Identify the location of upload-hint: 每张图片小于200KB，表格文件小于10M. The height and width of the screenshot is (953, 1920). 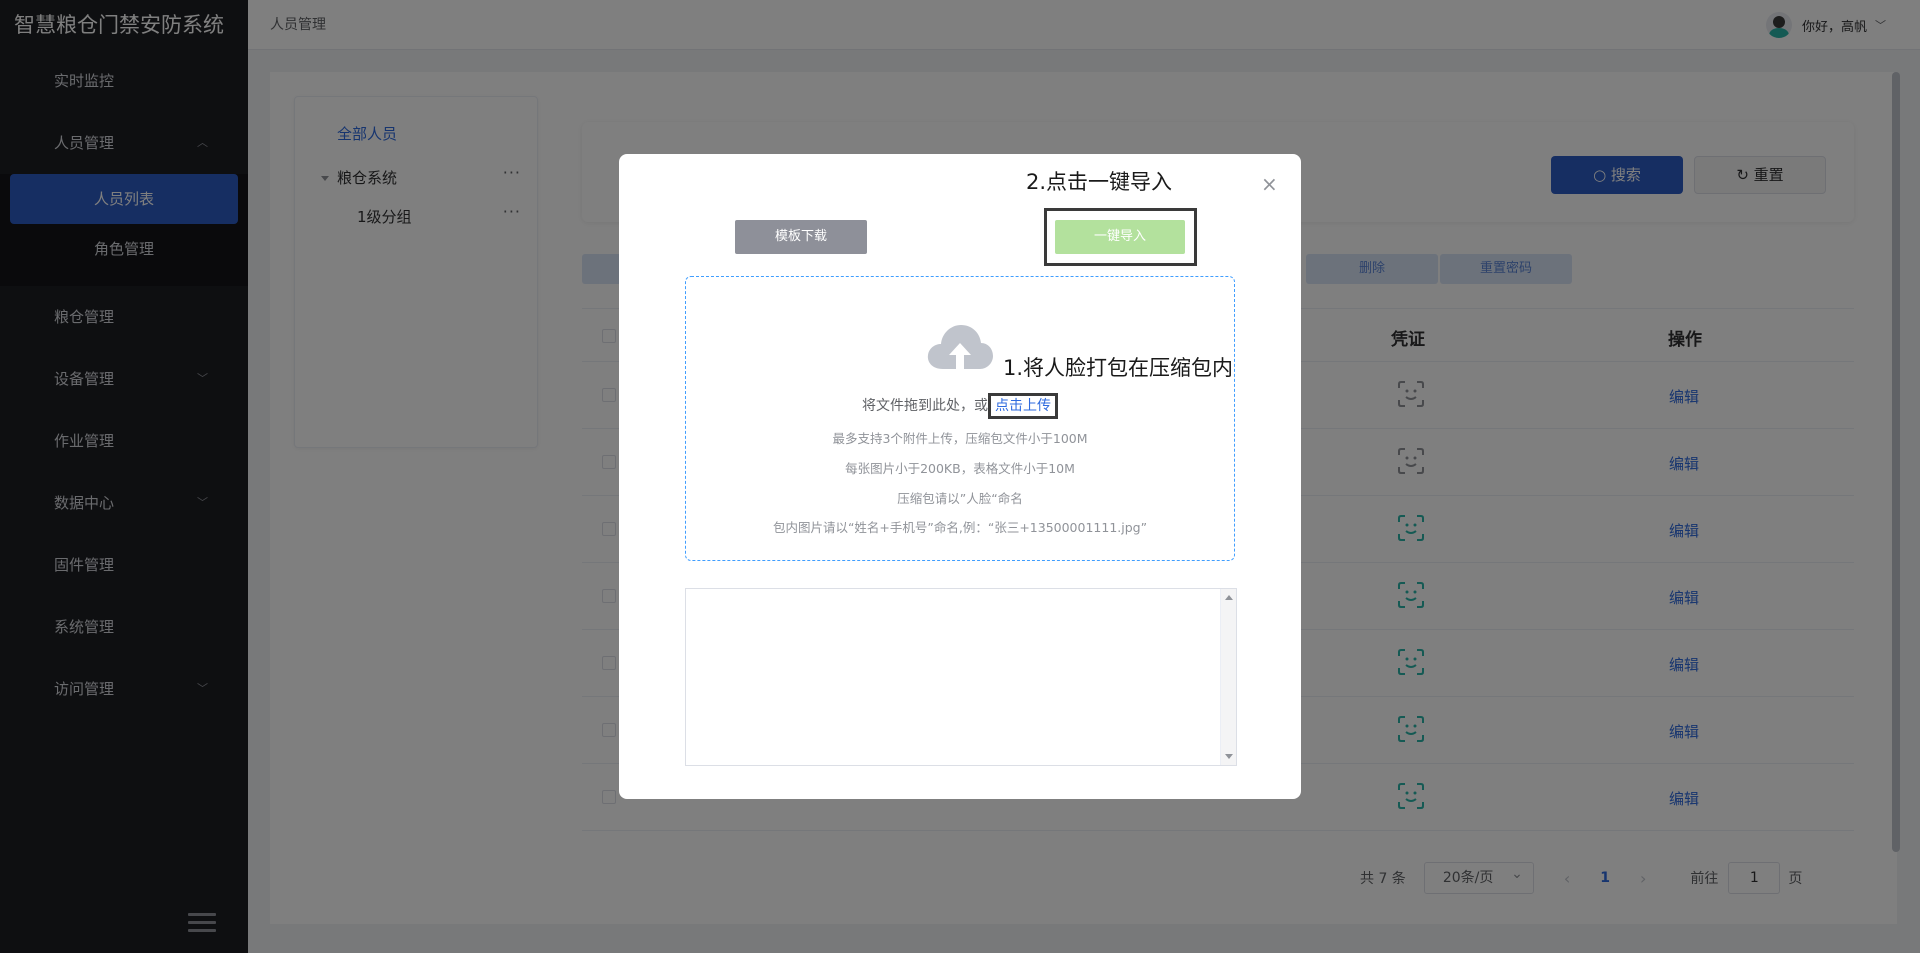
(960, 468).